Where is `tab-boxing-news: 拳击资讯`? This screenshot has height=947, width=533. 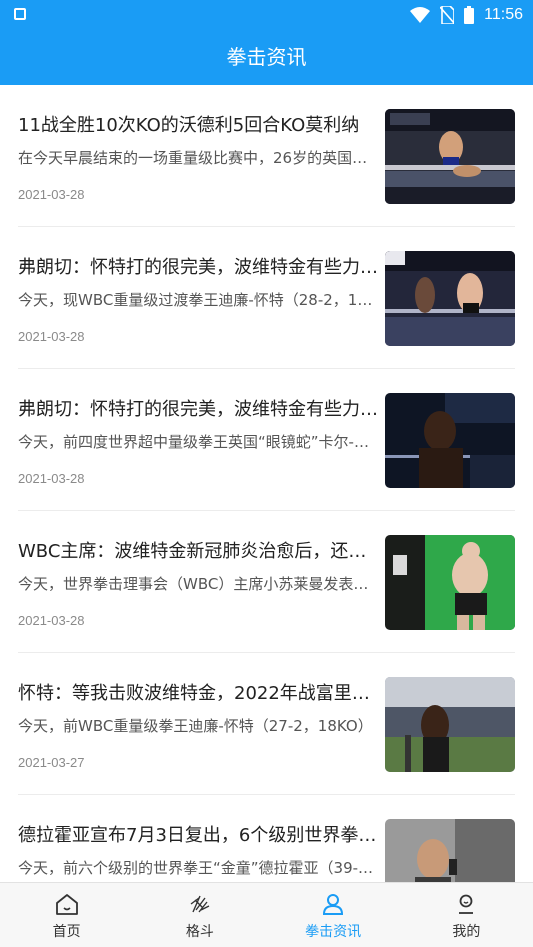
tab-boxing-news: 拳击资讯 is located at coordinates (333, 915).